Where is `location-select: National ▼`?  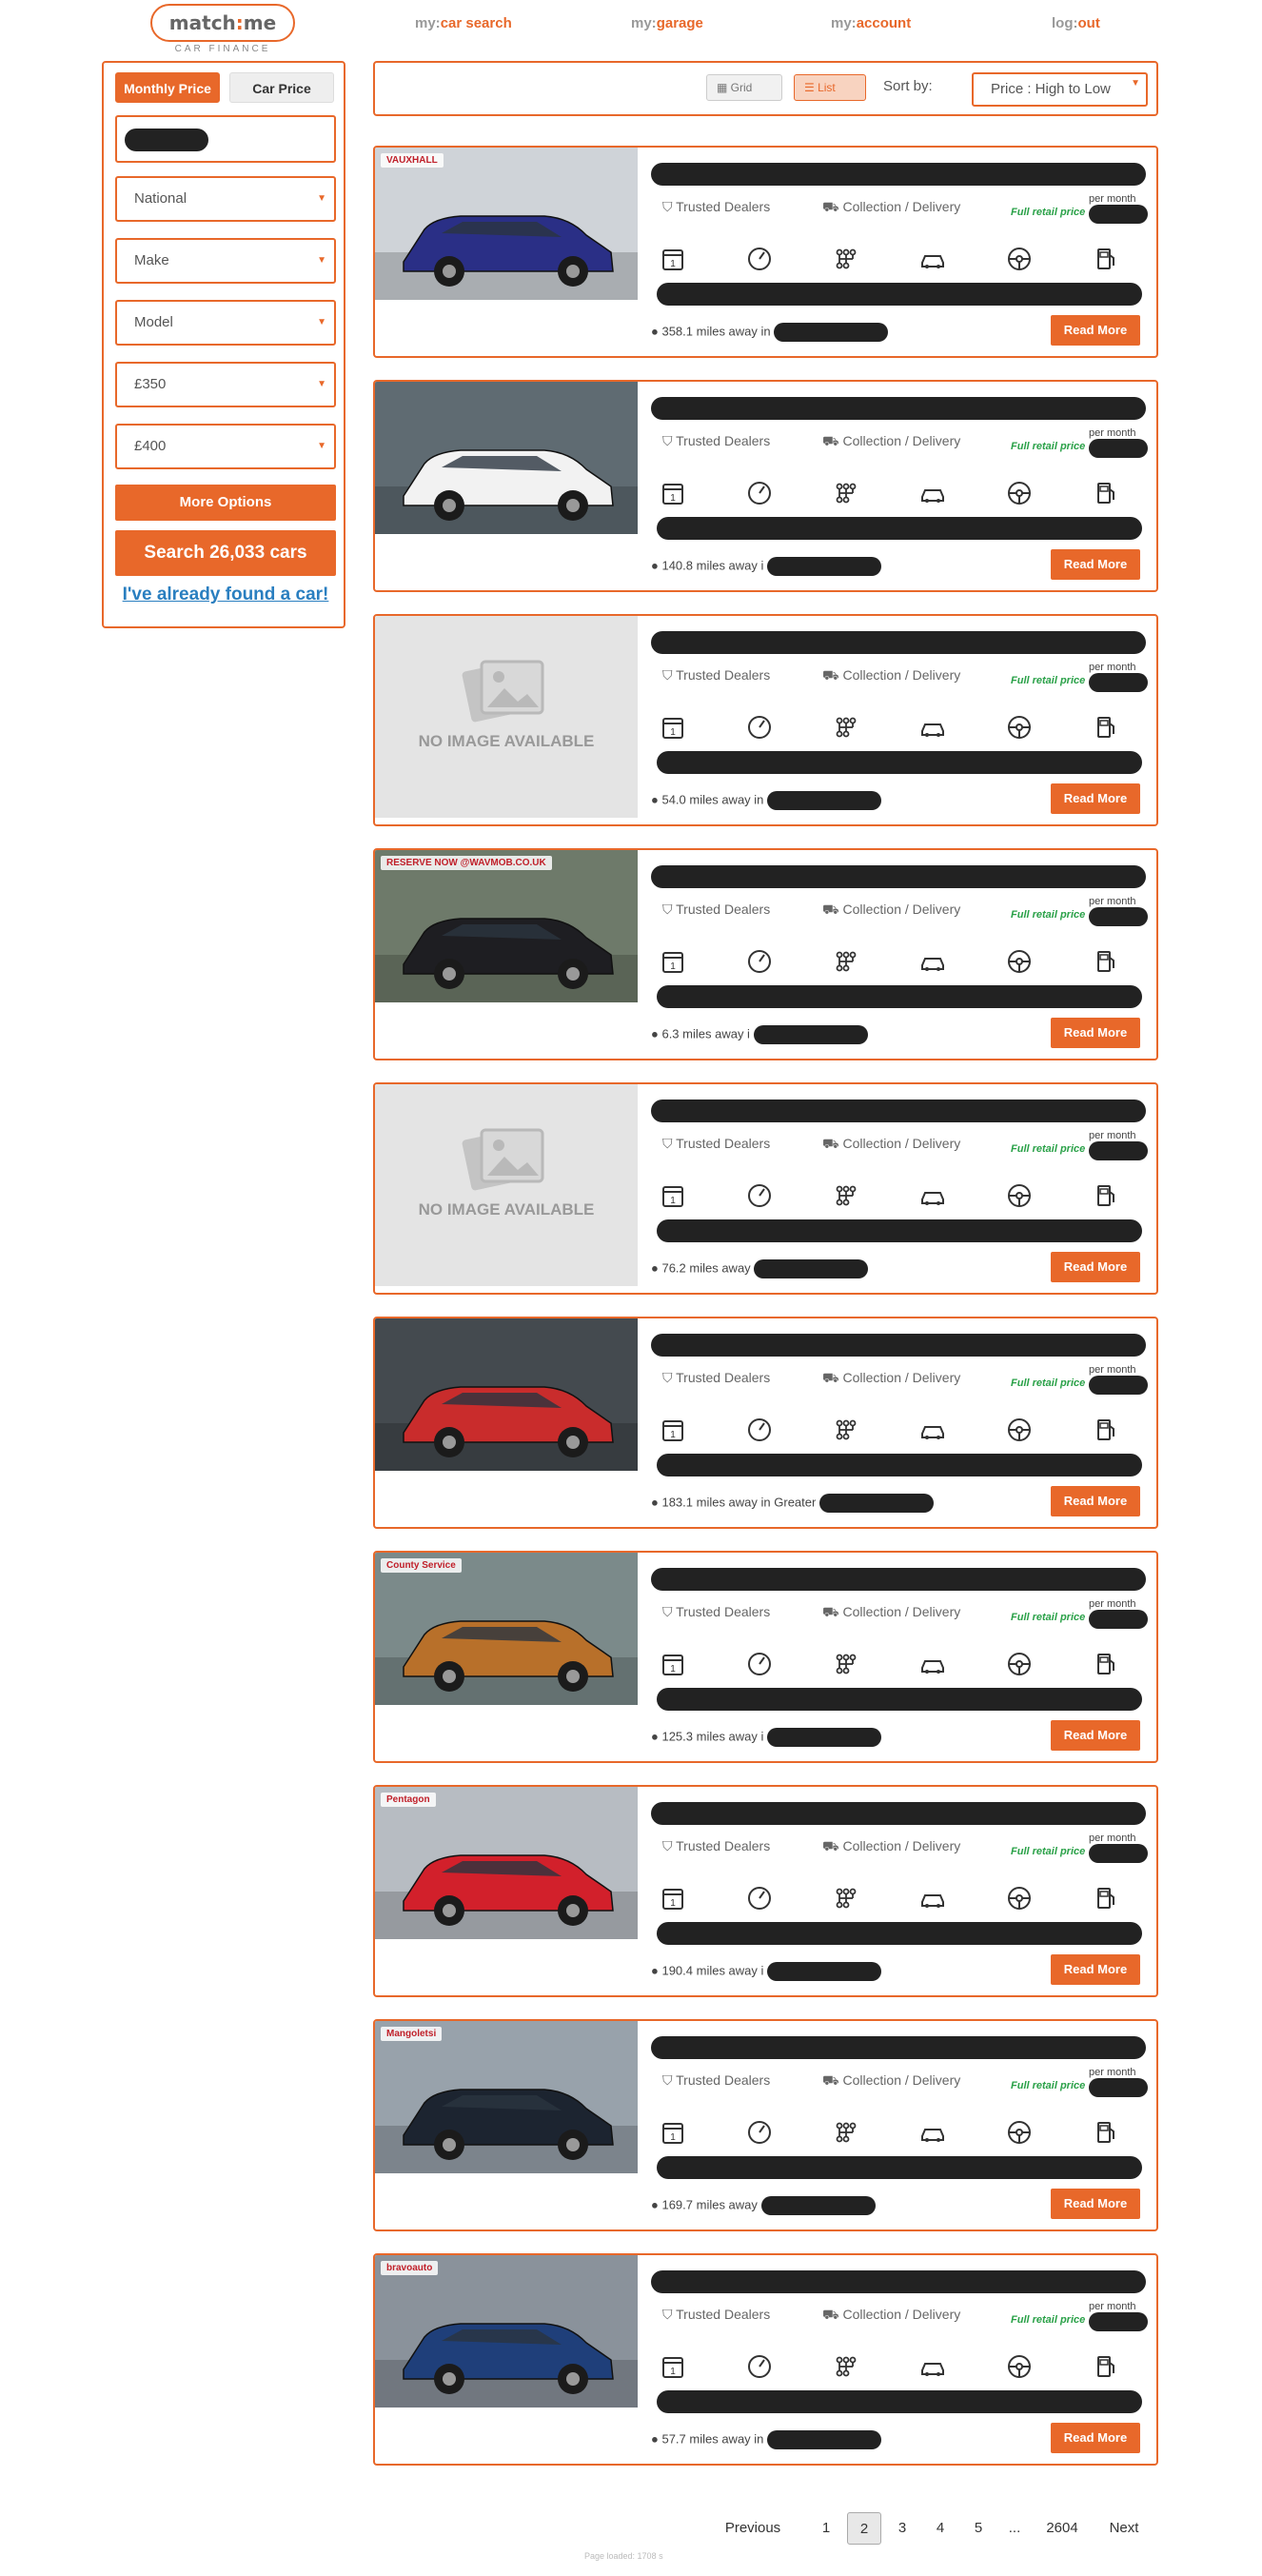 location-select: National ▼ is located at coordinates (225, 199).